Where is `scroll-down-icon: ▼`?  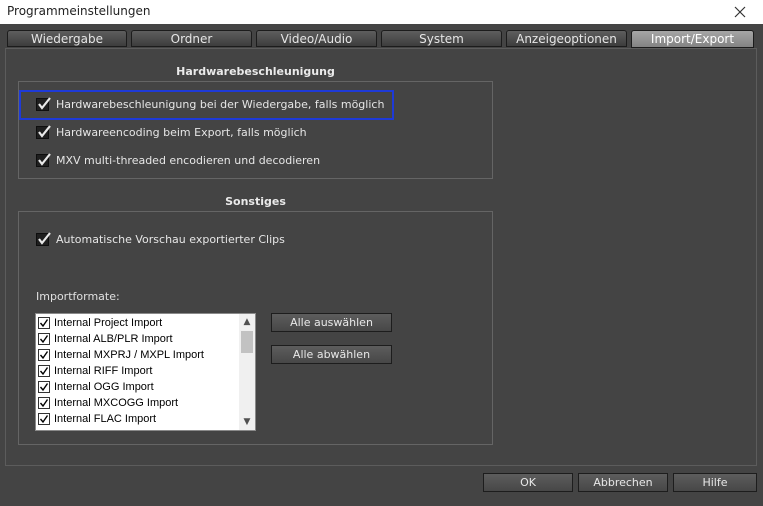
scroll-down-icon: ▼ is located at coordinates (247, 422).